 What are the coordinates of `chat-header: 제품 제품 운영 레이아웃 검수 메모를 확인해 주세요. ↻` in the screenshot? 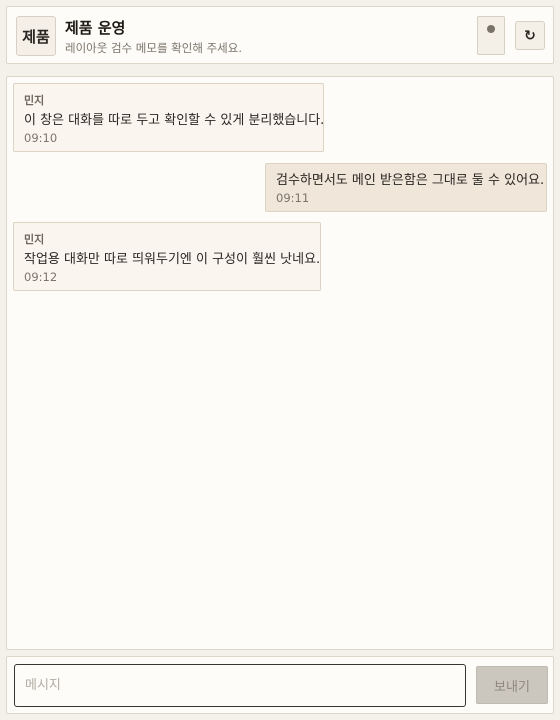 It's located at (280, 35).